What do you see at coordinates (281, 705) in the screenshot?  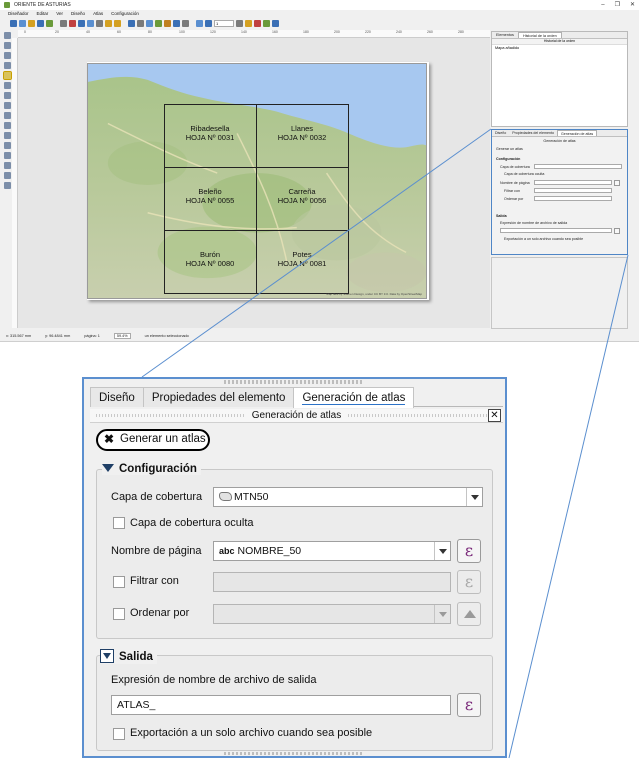 I see `output-filename-input: ATLAS_` at bounding box center [281, 705].